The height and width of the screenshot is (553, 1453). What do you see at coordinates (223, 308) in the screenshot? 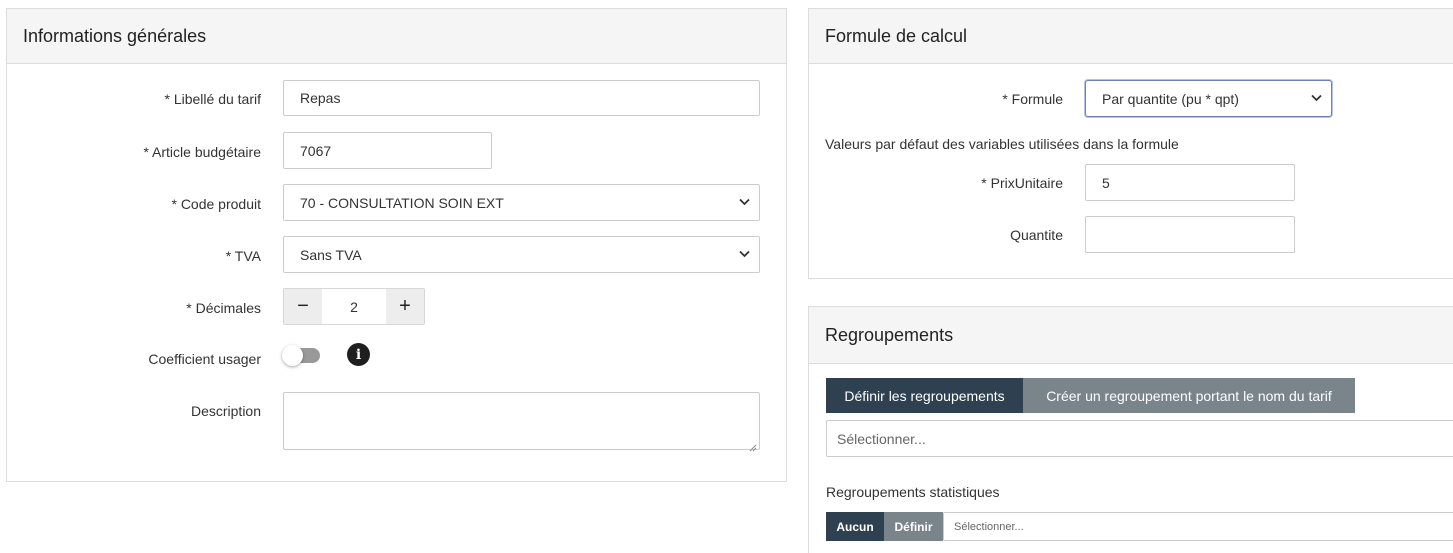
I see `decimales-label: * Décimales` at bounding box center [223, 308].